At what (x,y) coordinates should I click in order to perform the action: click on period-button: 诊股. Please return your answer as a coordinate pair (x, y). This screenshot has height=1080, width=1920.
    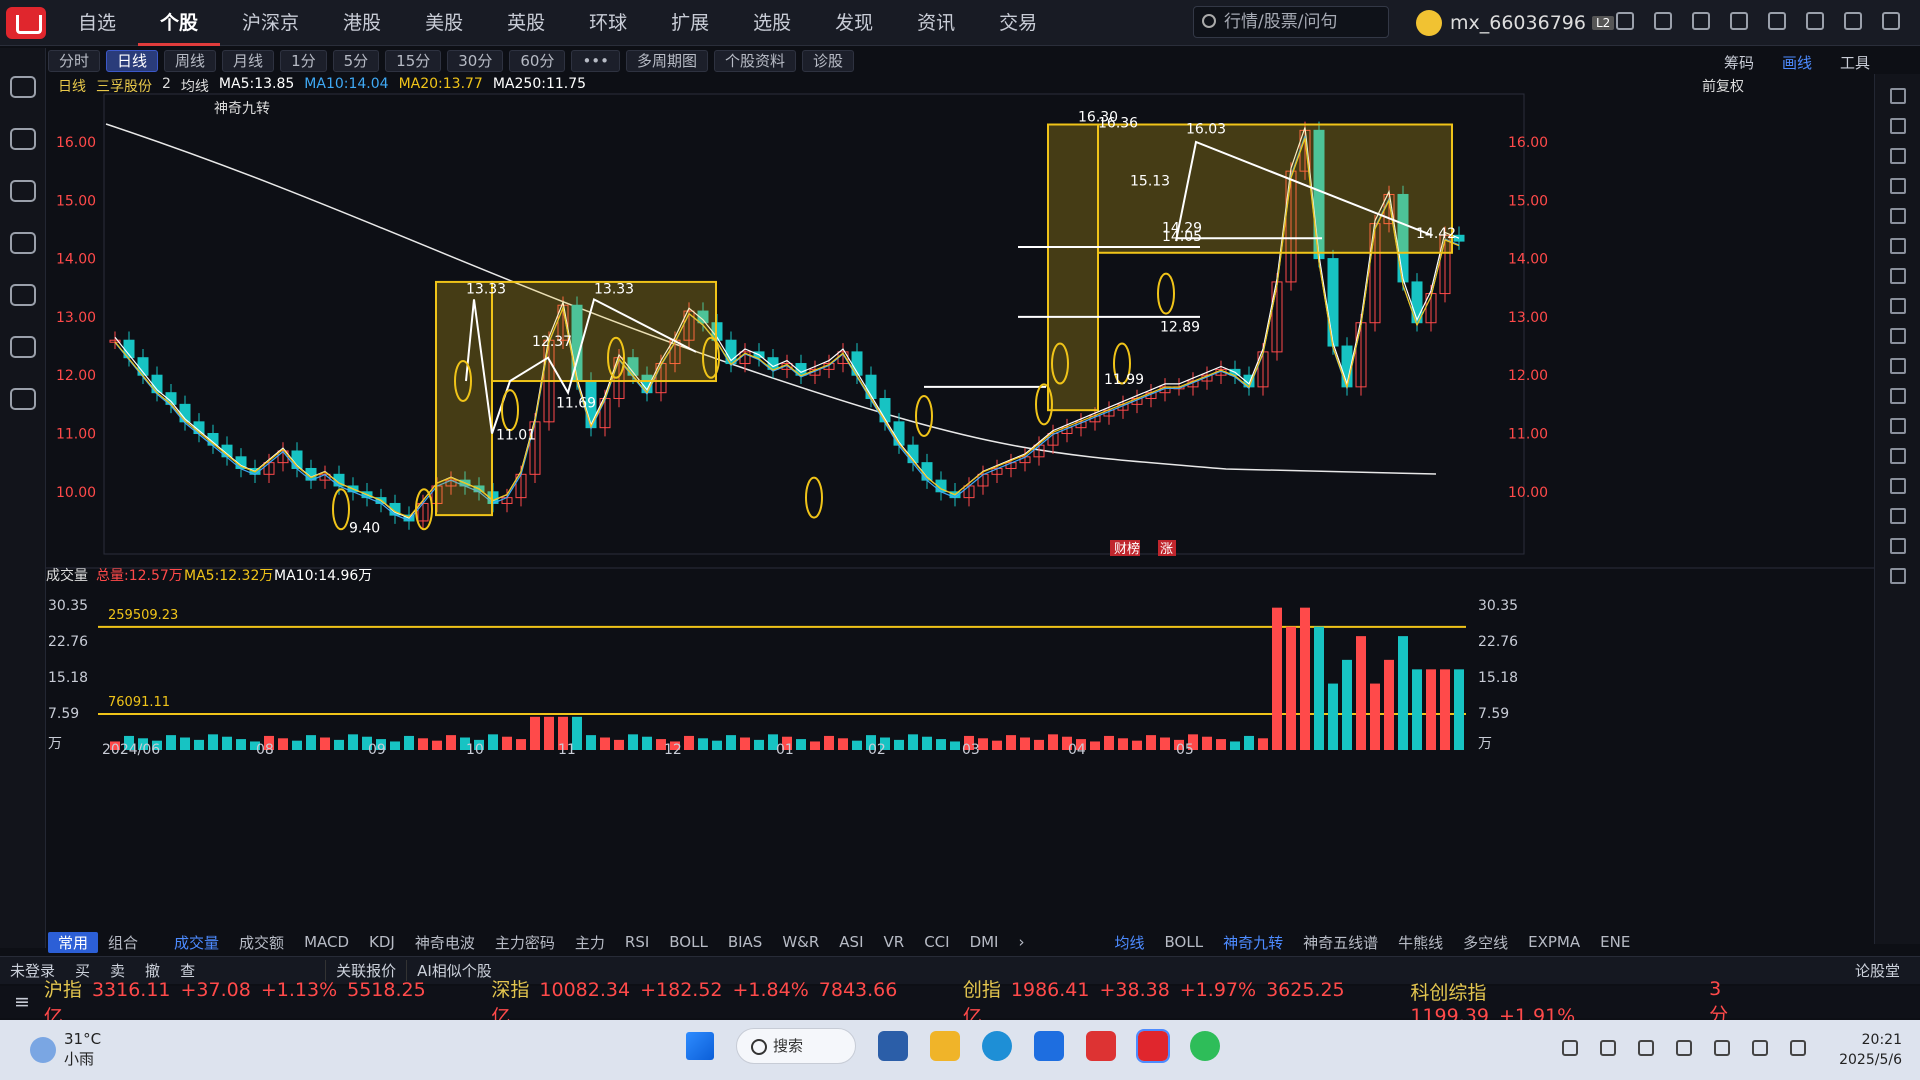
    Looking at the image, I should click on (828, 61).